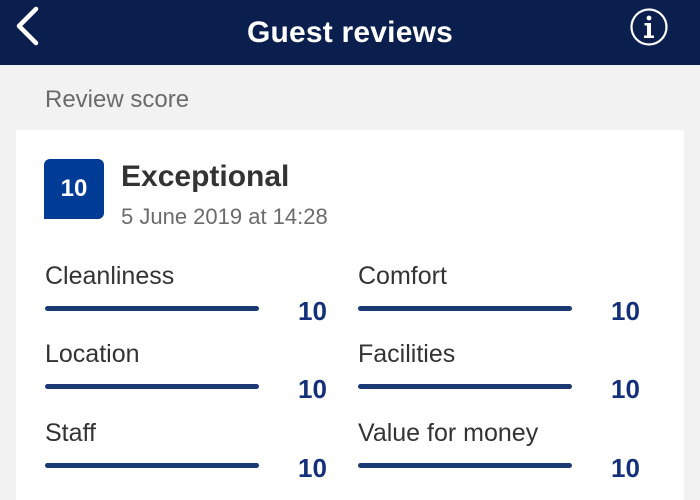 The image size is (700, 500). What do you see at coordinates (448, 433) in the screenshot?
I see `category-label: Value for money` at bounding box center [448, 433].